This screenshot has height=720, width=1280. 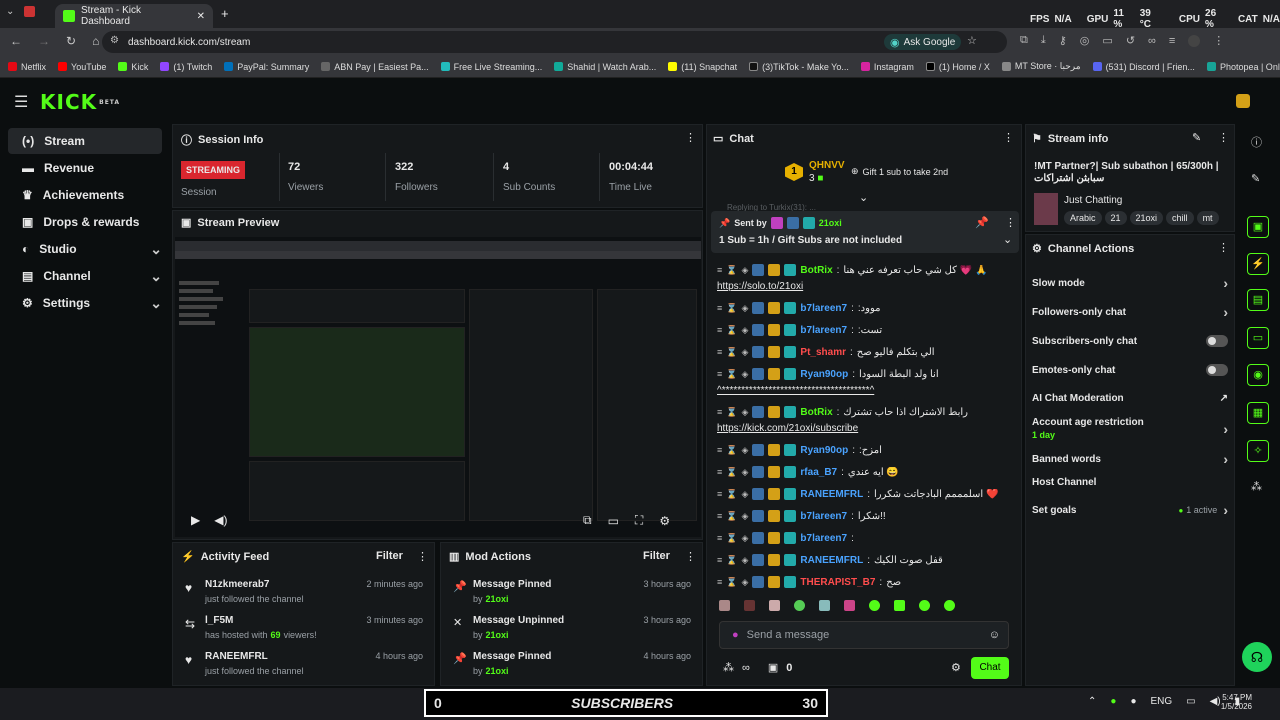 I want to click on sidebar-item-channel: ▤ Channel ⌄, so click(x=85, y=276).